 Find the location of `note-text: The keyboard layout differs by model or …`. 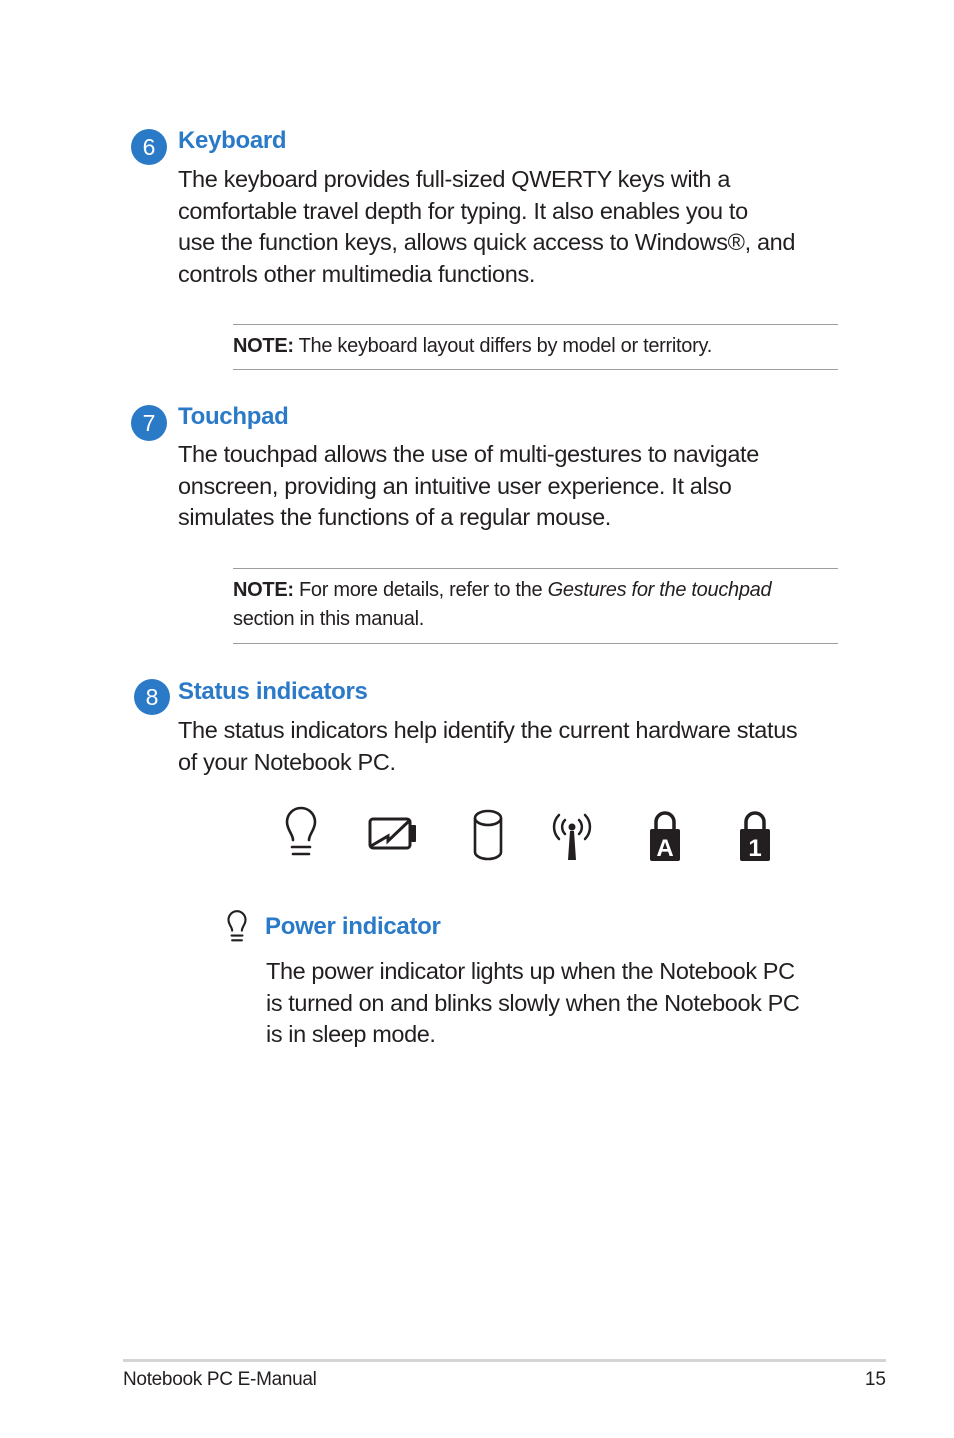

note-text: The keyboard layout differs by model or … is located at coordinates (503, 346).